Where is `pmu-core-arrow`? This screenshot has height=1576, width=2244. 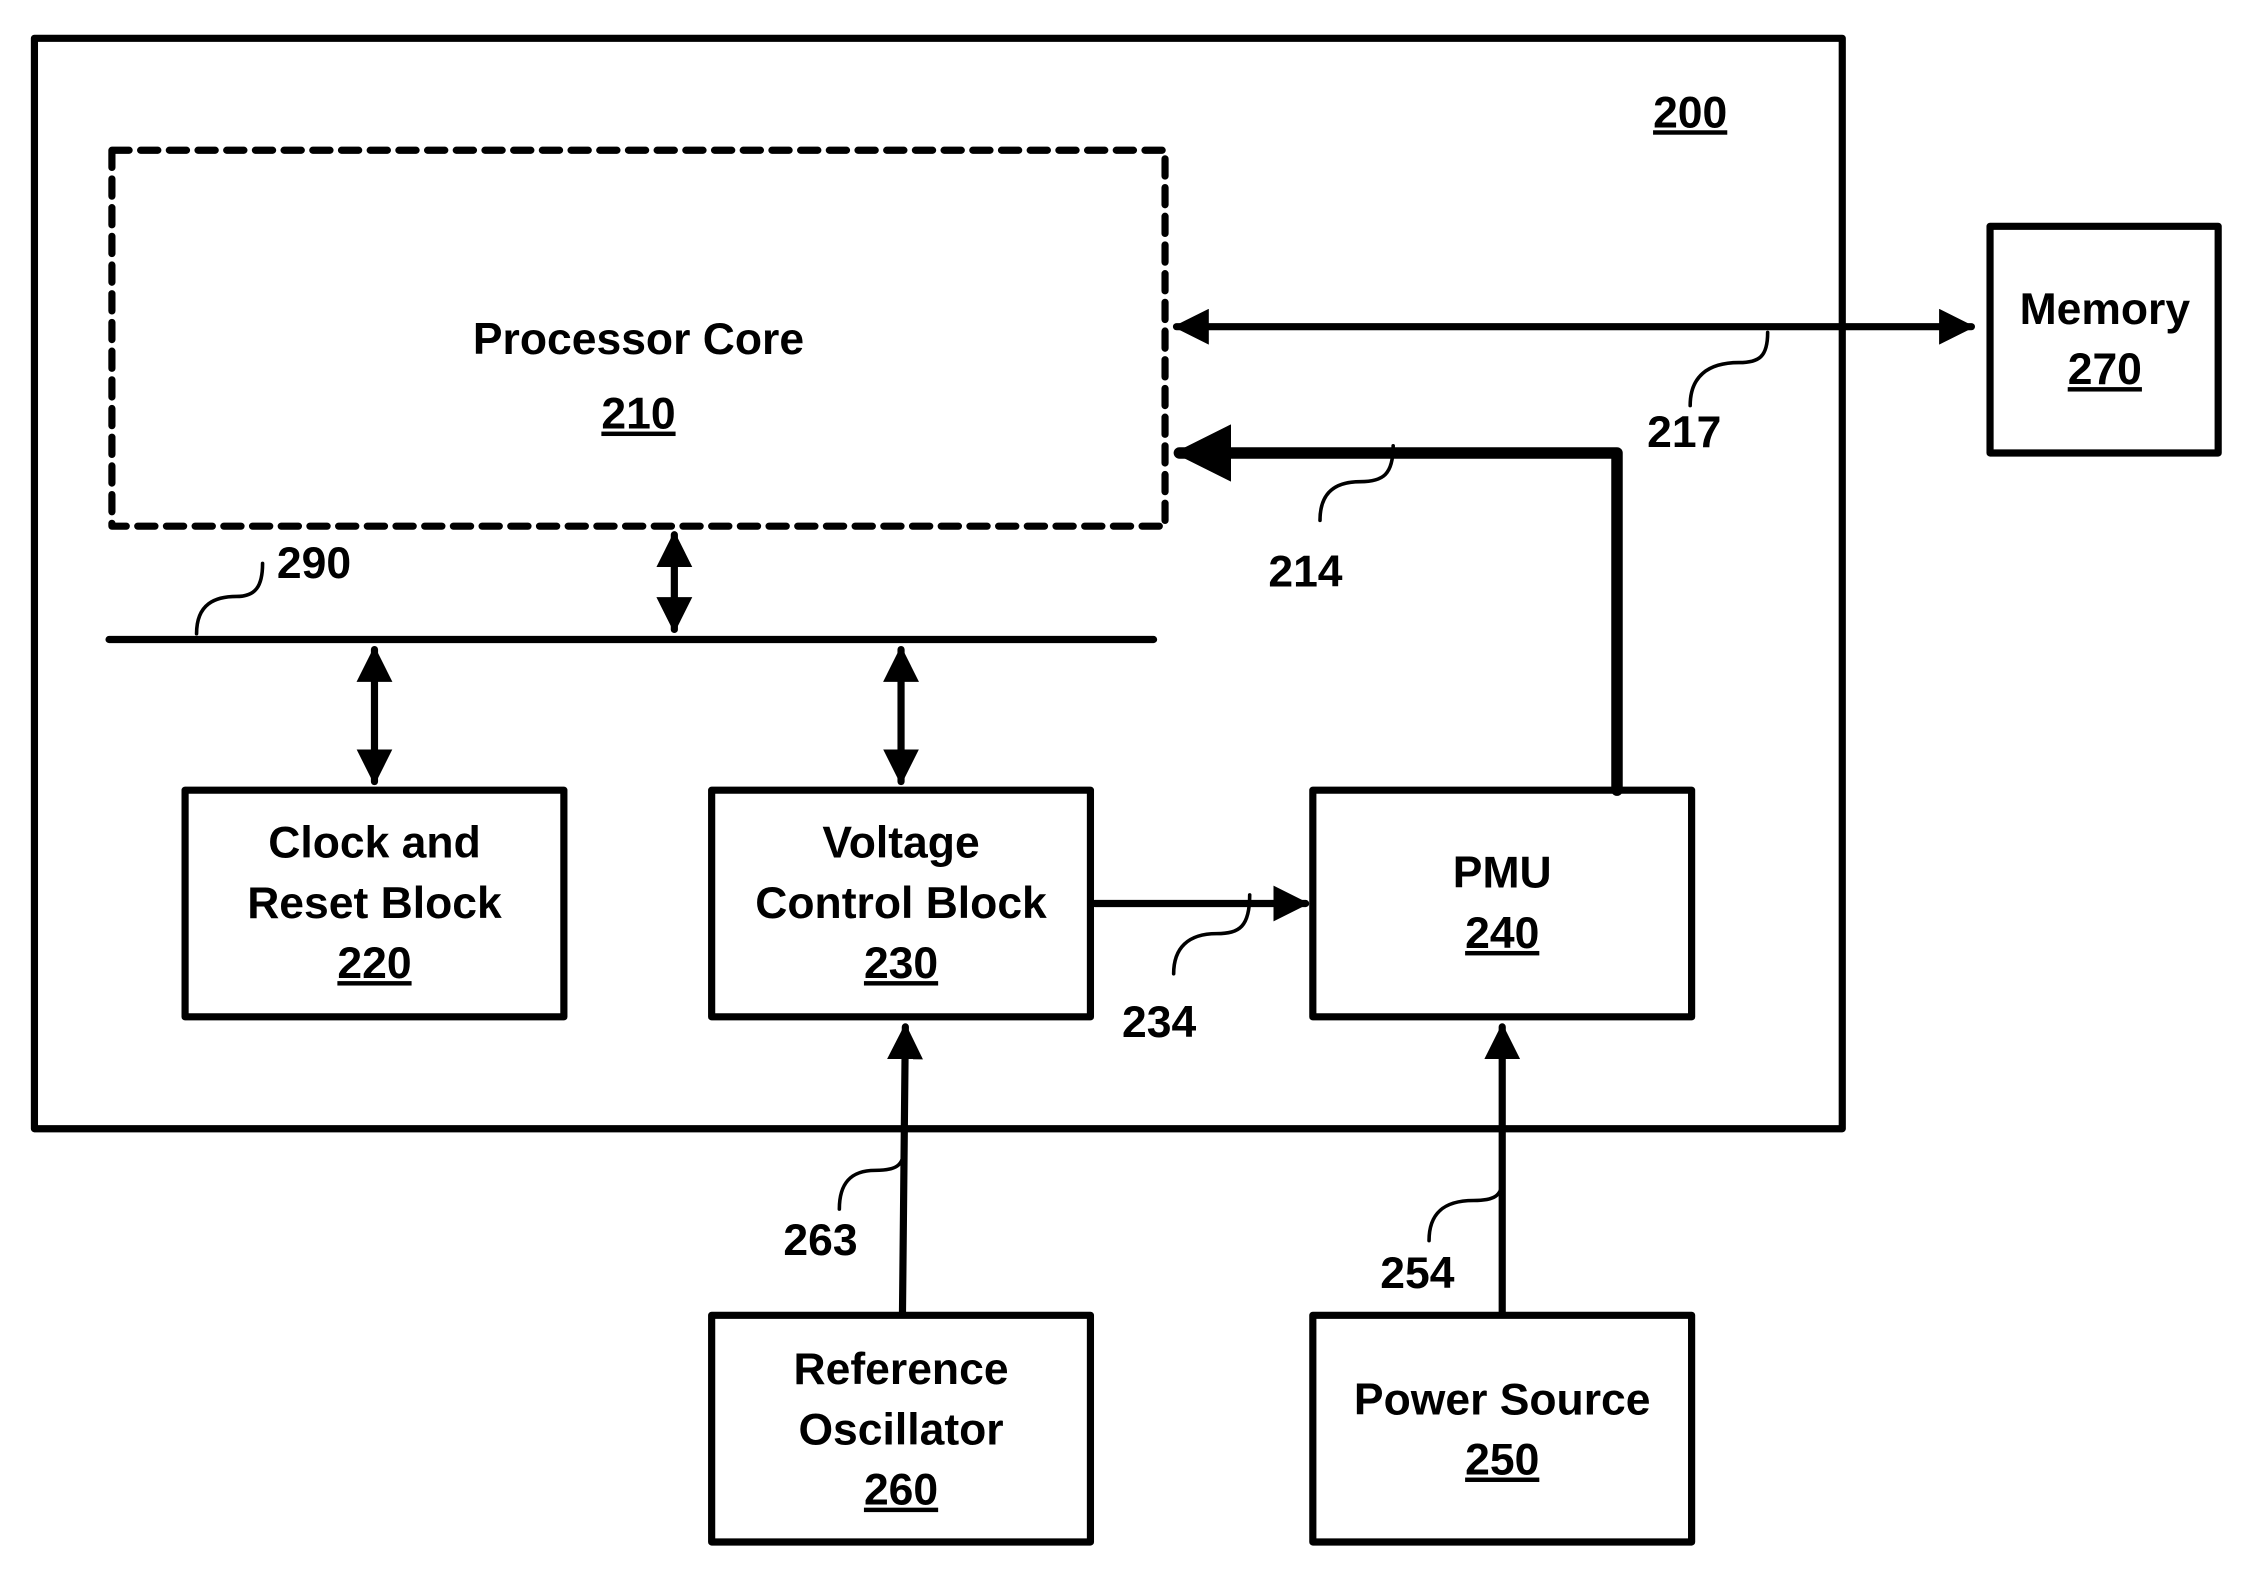
pmu-core-arrow is located at coordinates (1398, 610).